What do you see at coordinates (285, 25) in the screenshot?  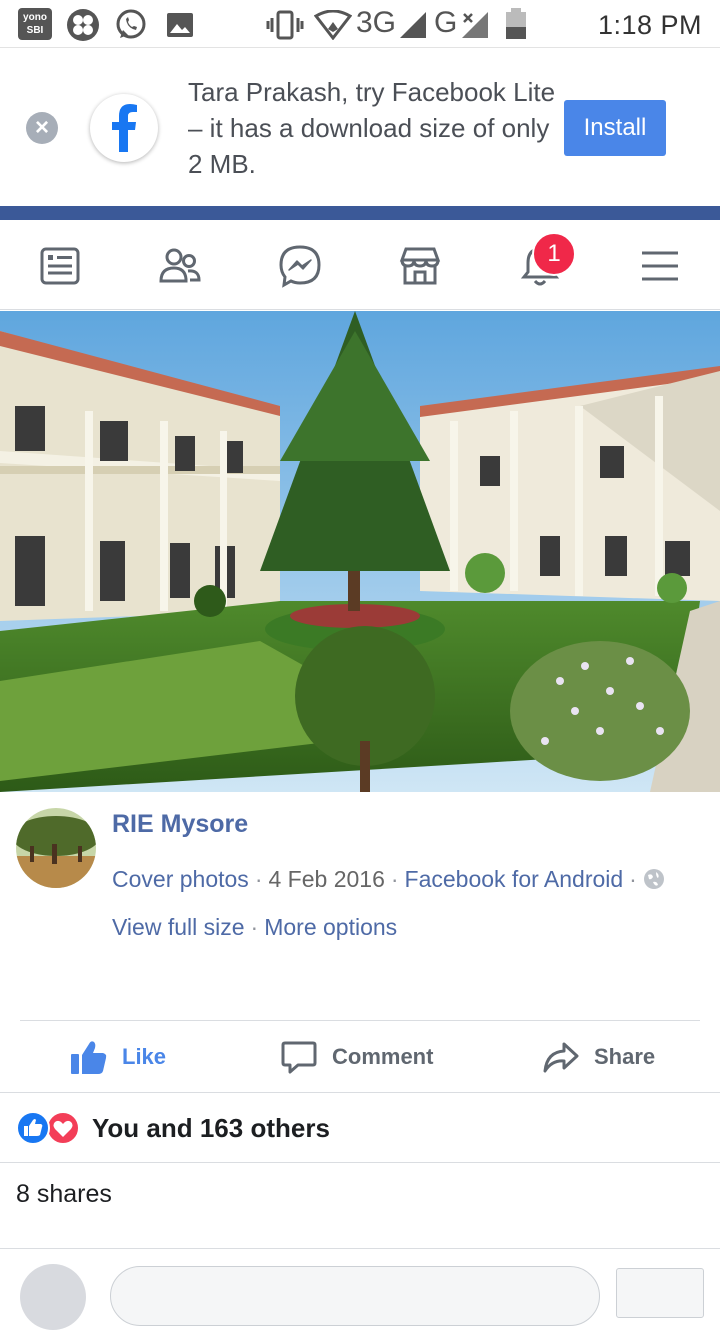 I see `vibrate-icon` at bounding box center [285, 25].